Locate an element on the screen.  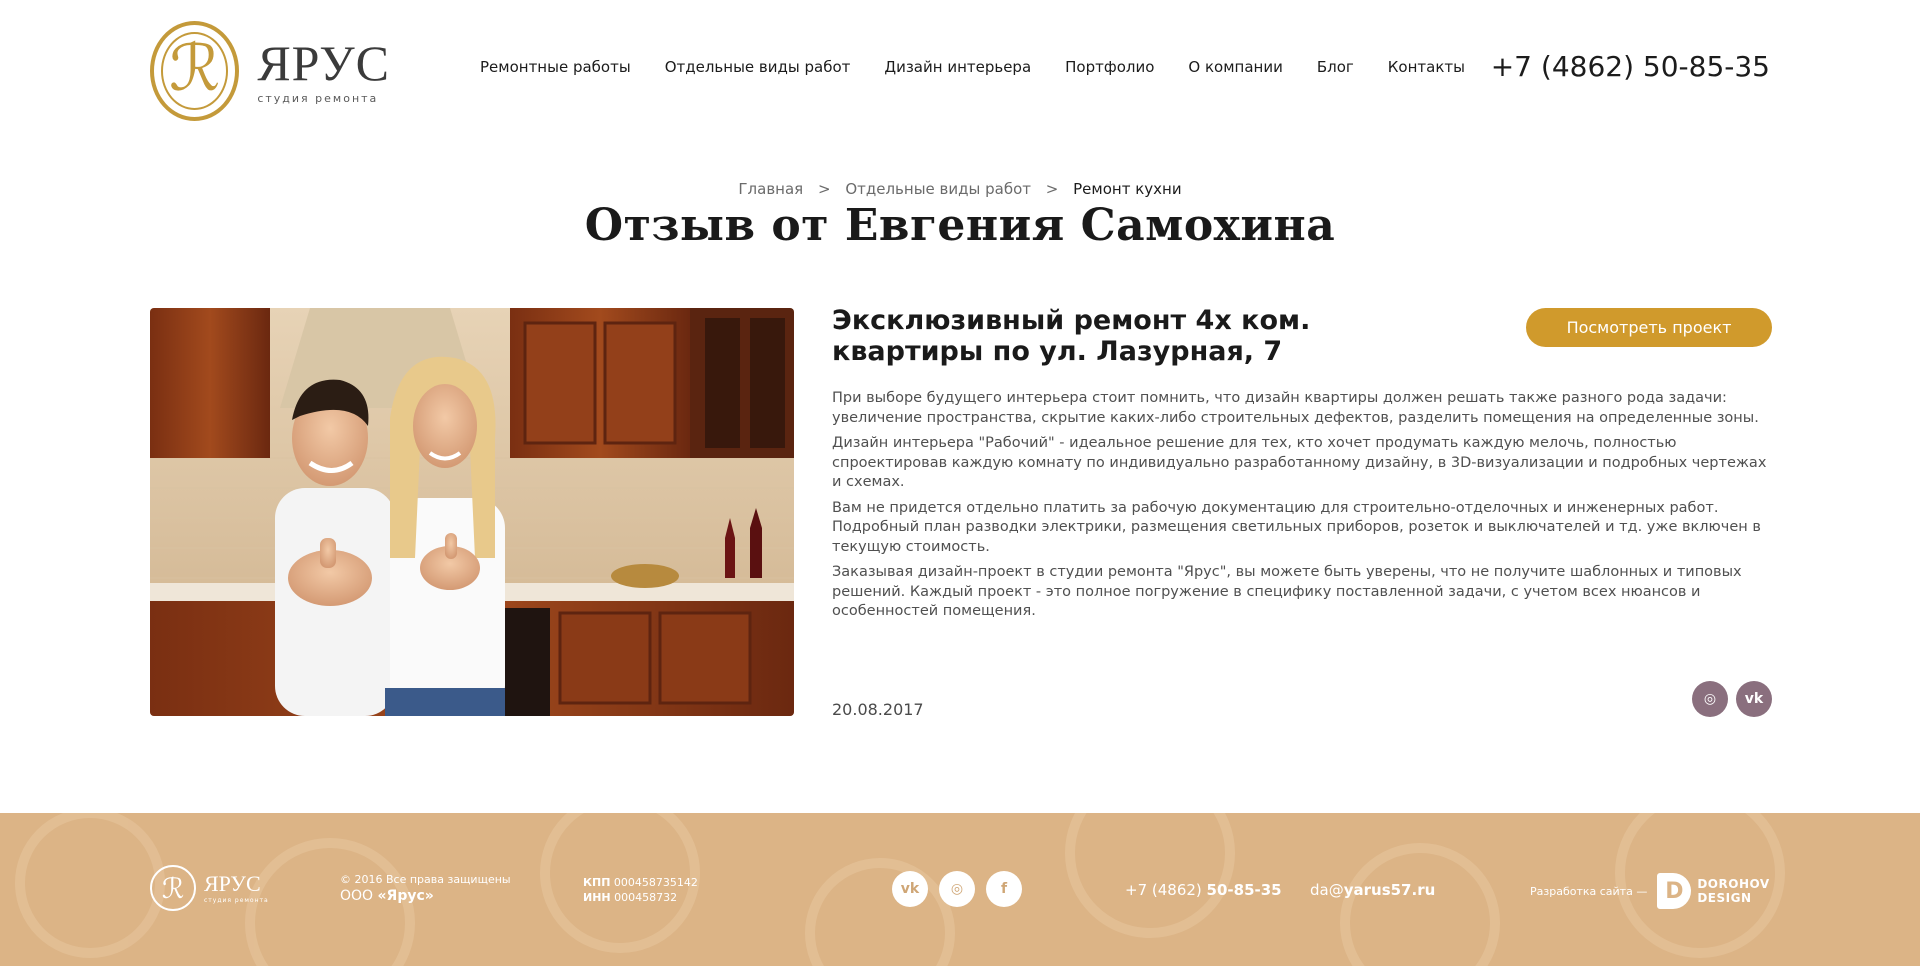
header-phone: +7 (4862) 50-85-35 is located at coordinates (1630, 66).